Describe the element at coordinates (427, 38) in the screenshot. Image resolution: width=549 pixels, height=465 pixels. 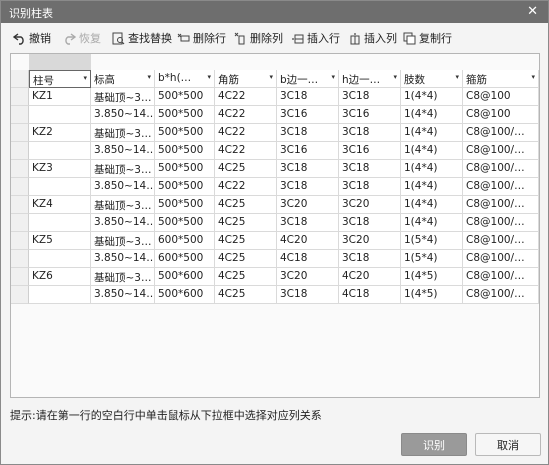
I see `copy-row-button: 复制行` at that location.